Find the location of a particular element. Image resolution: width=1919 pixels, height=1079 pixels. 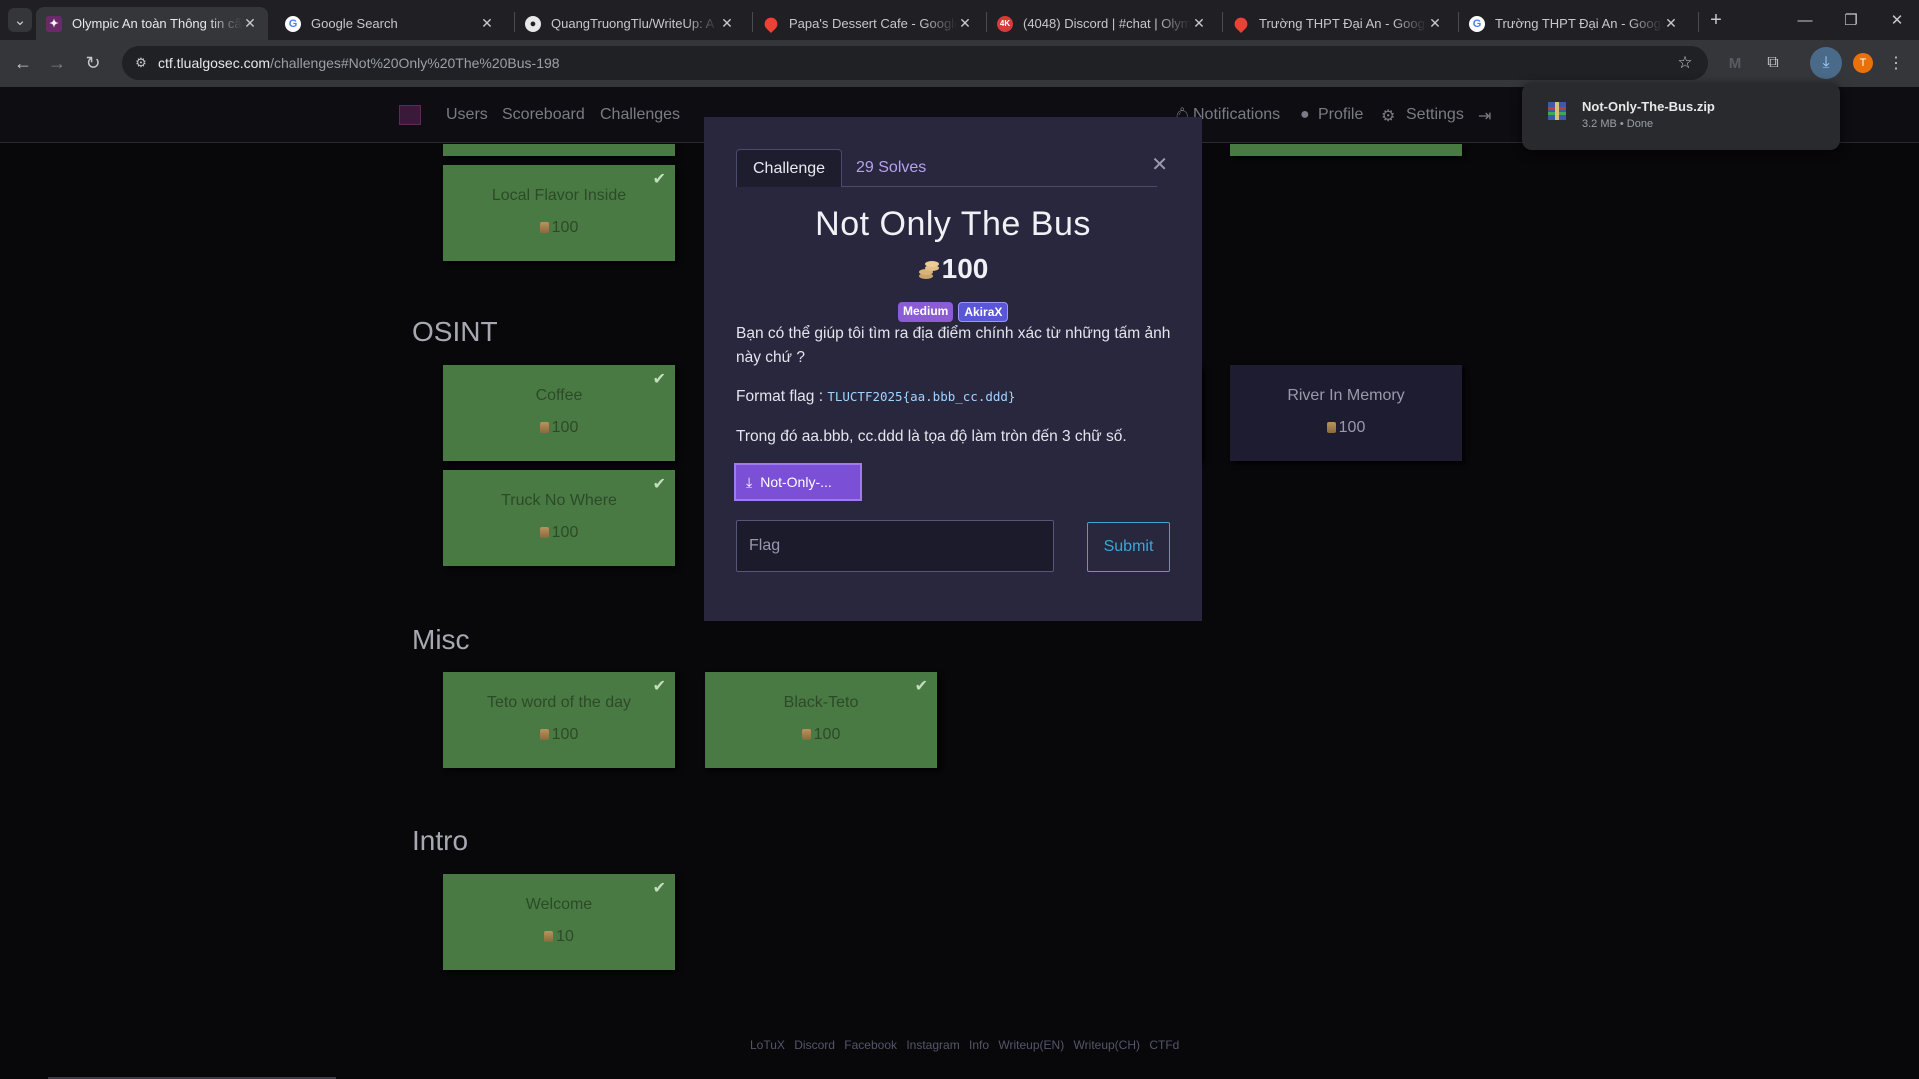

section-title-misc: Misc is located at coordinates (441, 639).